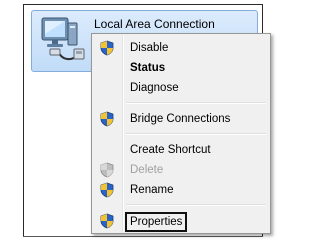 This screenshot has width=320, height=241. I want to click on pane-divider, so click(143, 236).